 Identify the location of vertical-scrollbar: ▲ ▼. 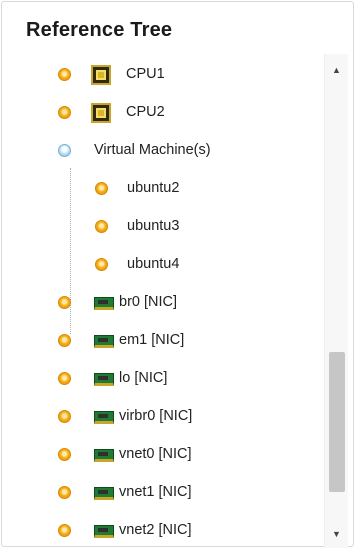
(336, 301).